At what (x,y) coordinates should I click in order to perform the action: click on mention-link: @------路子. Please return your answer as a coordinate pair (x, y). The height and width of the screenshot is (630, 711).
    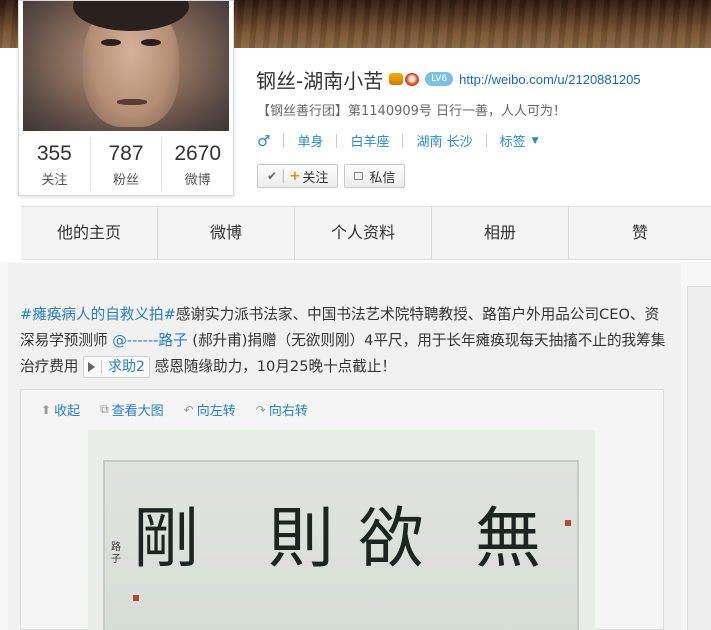
    Looking at the image, I should click on (149, 340).